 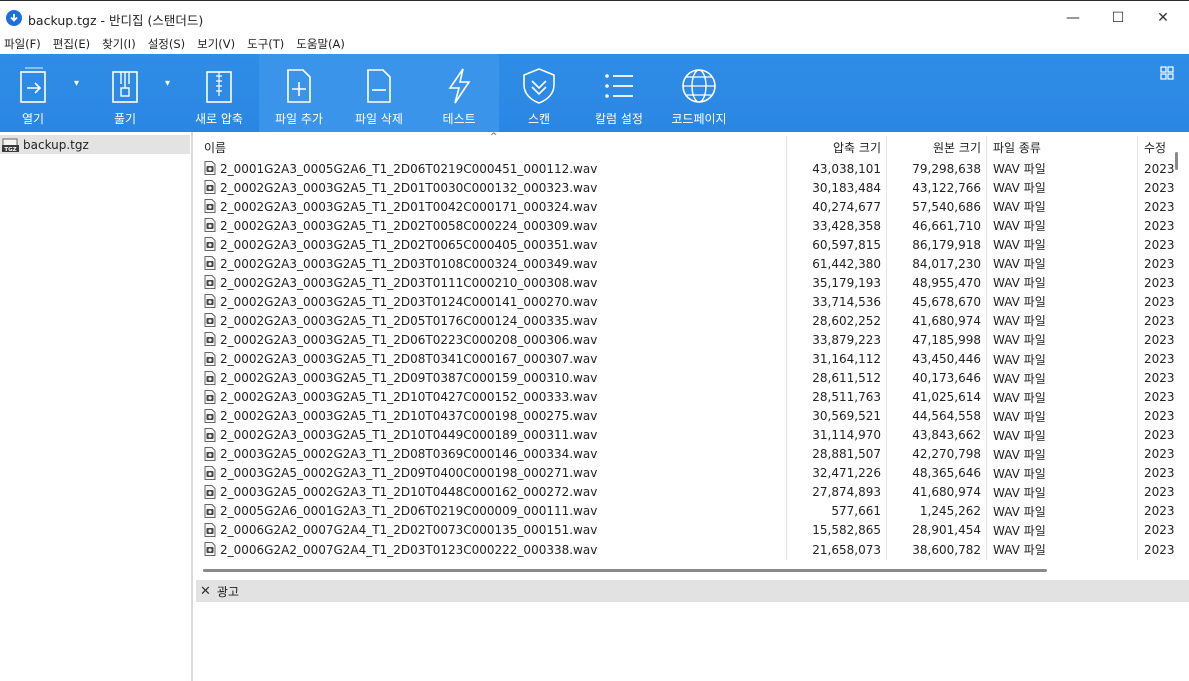 What do you see at coordinates (125, 93) in the screenshot?
I see `extract-button: 풀기` at bounding box center [125, 93].